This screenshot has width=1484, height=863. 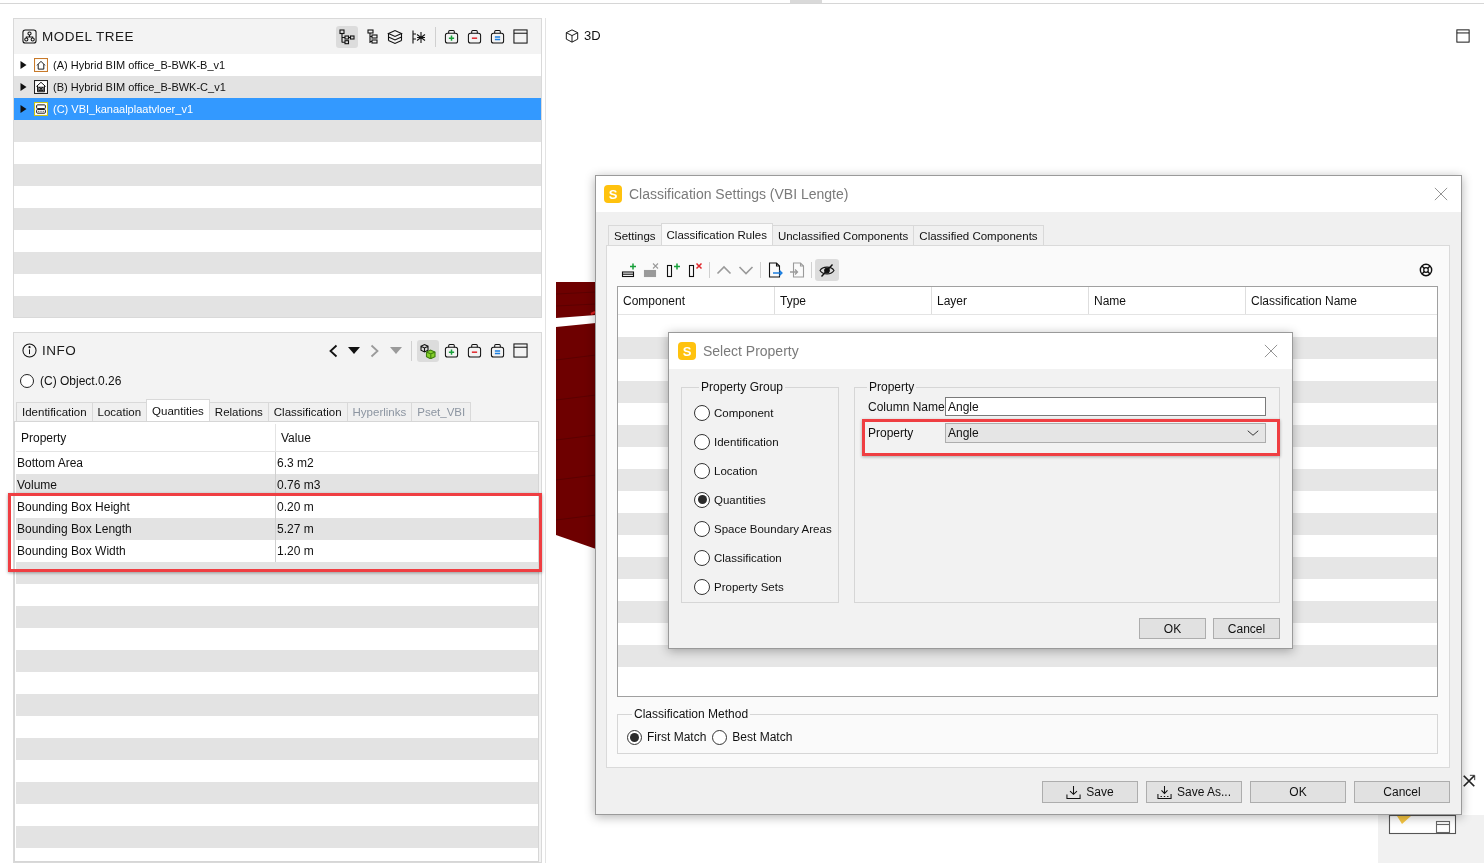 I want to click on tree-structure-icon, so click(x=347, y=36).